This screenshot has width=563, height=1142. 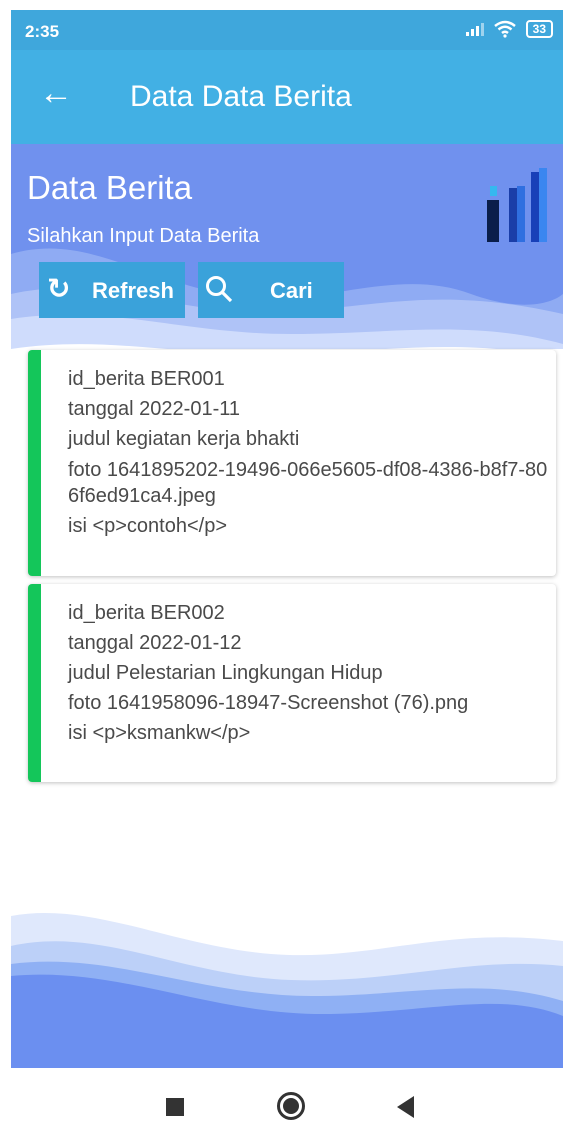 What do you see at coordinates (155, 643) in the screenshot?
I see `card-date: tanggal 2022-01-12` at bounding box center [155, 643].